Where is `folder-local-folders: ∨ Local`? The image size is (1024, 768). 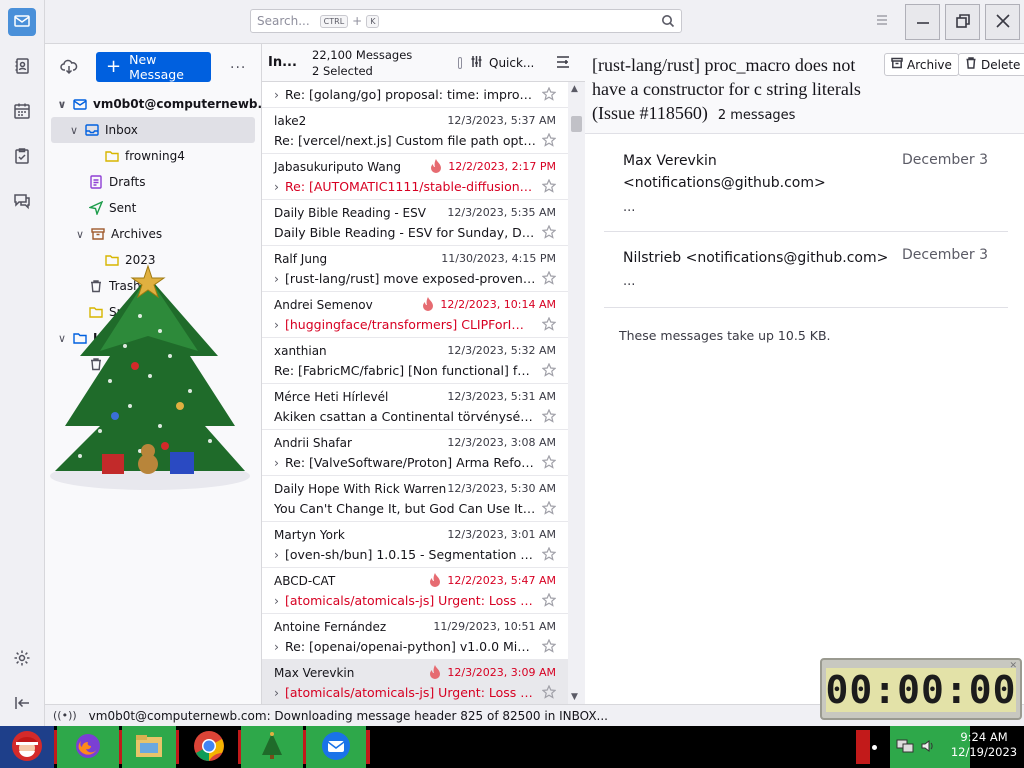
folder-local-folders: ∨ Local is located at coordinates (91, 338).